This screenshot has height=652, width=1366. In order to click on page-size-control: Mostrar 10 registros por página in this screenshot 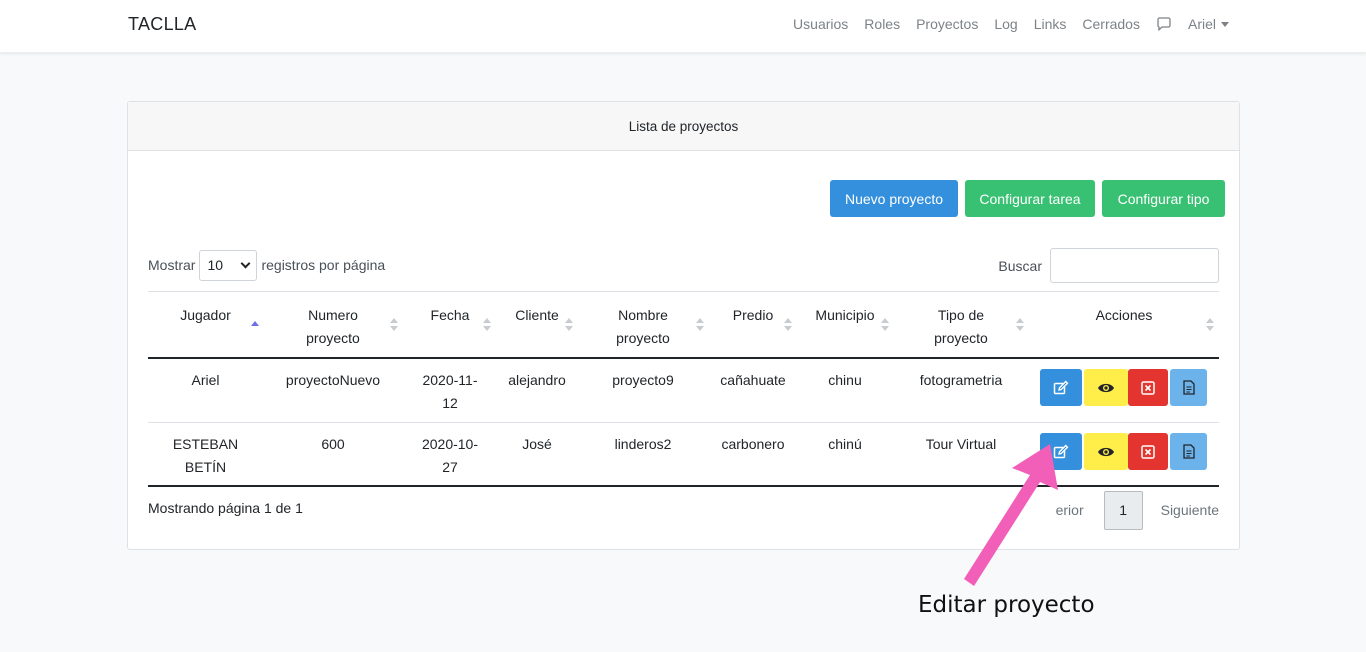, I will do `click(266, 265)`.